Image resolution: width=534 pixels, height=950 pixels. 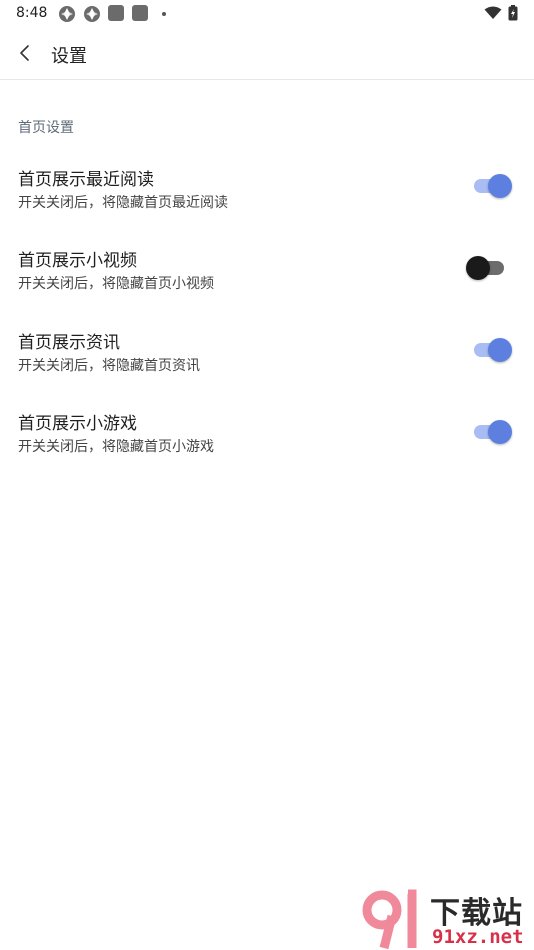 I want to click on setting-description: 开关关闭后，将隐藏首页资讯, so click(x=109, y=366).